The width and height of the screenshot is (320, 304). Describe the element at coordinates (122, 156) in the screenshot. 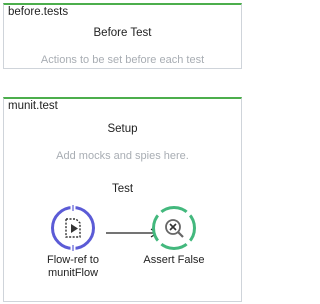

I see `setup-drop-zone-hint: Add mocks and spies here.` at that location.